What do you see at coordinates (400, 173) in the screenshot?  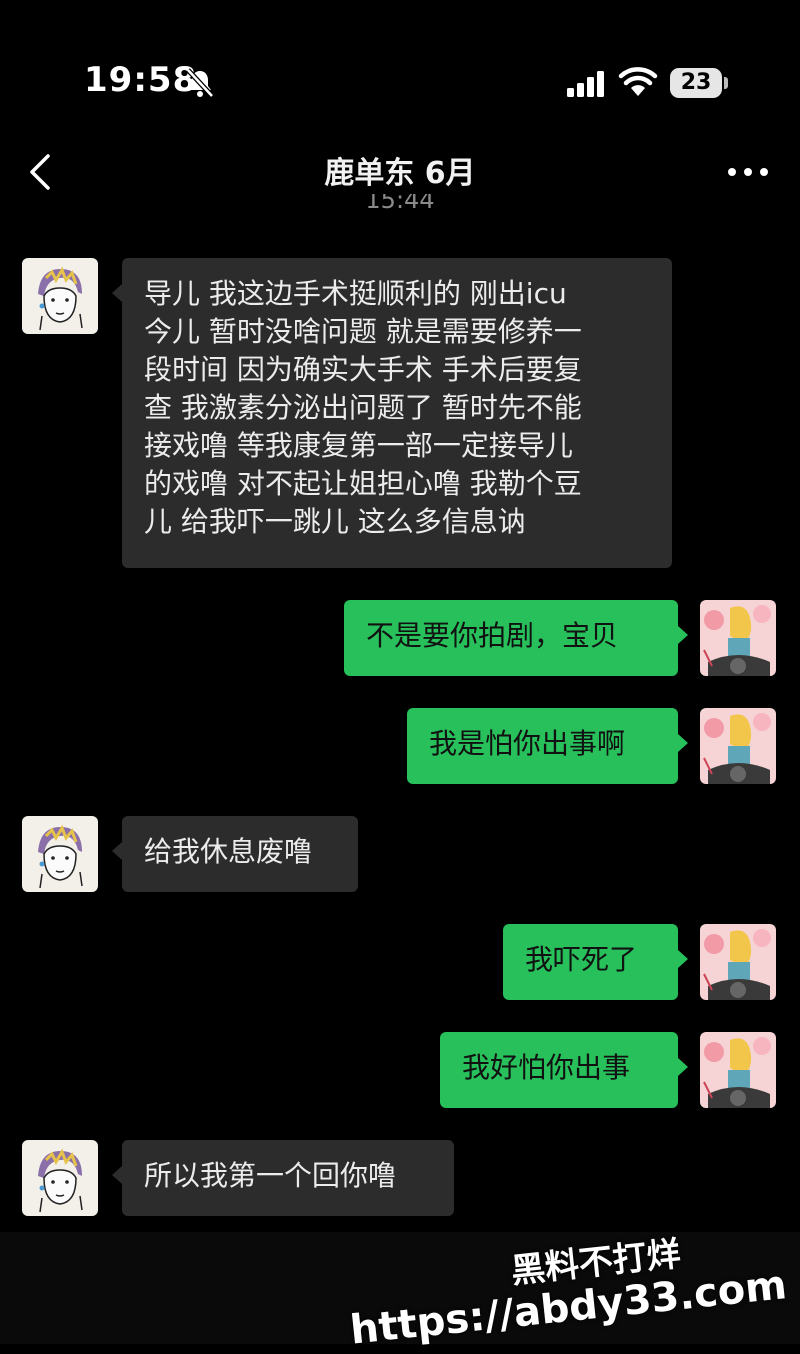 I see `chat-title: 鹿单东 6月` at bounding box center [400, 173].